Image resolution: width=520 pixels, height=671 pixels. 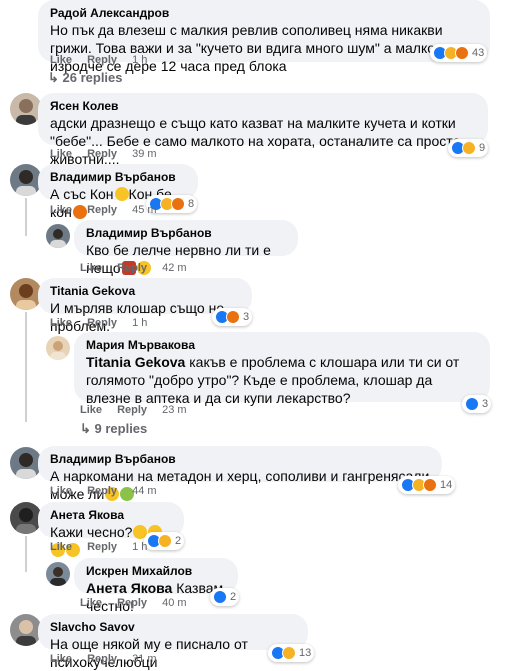 I want to click on comment-author: Slavcho Savov, so click(x=173, y=627).